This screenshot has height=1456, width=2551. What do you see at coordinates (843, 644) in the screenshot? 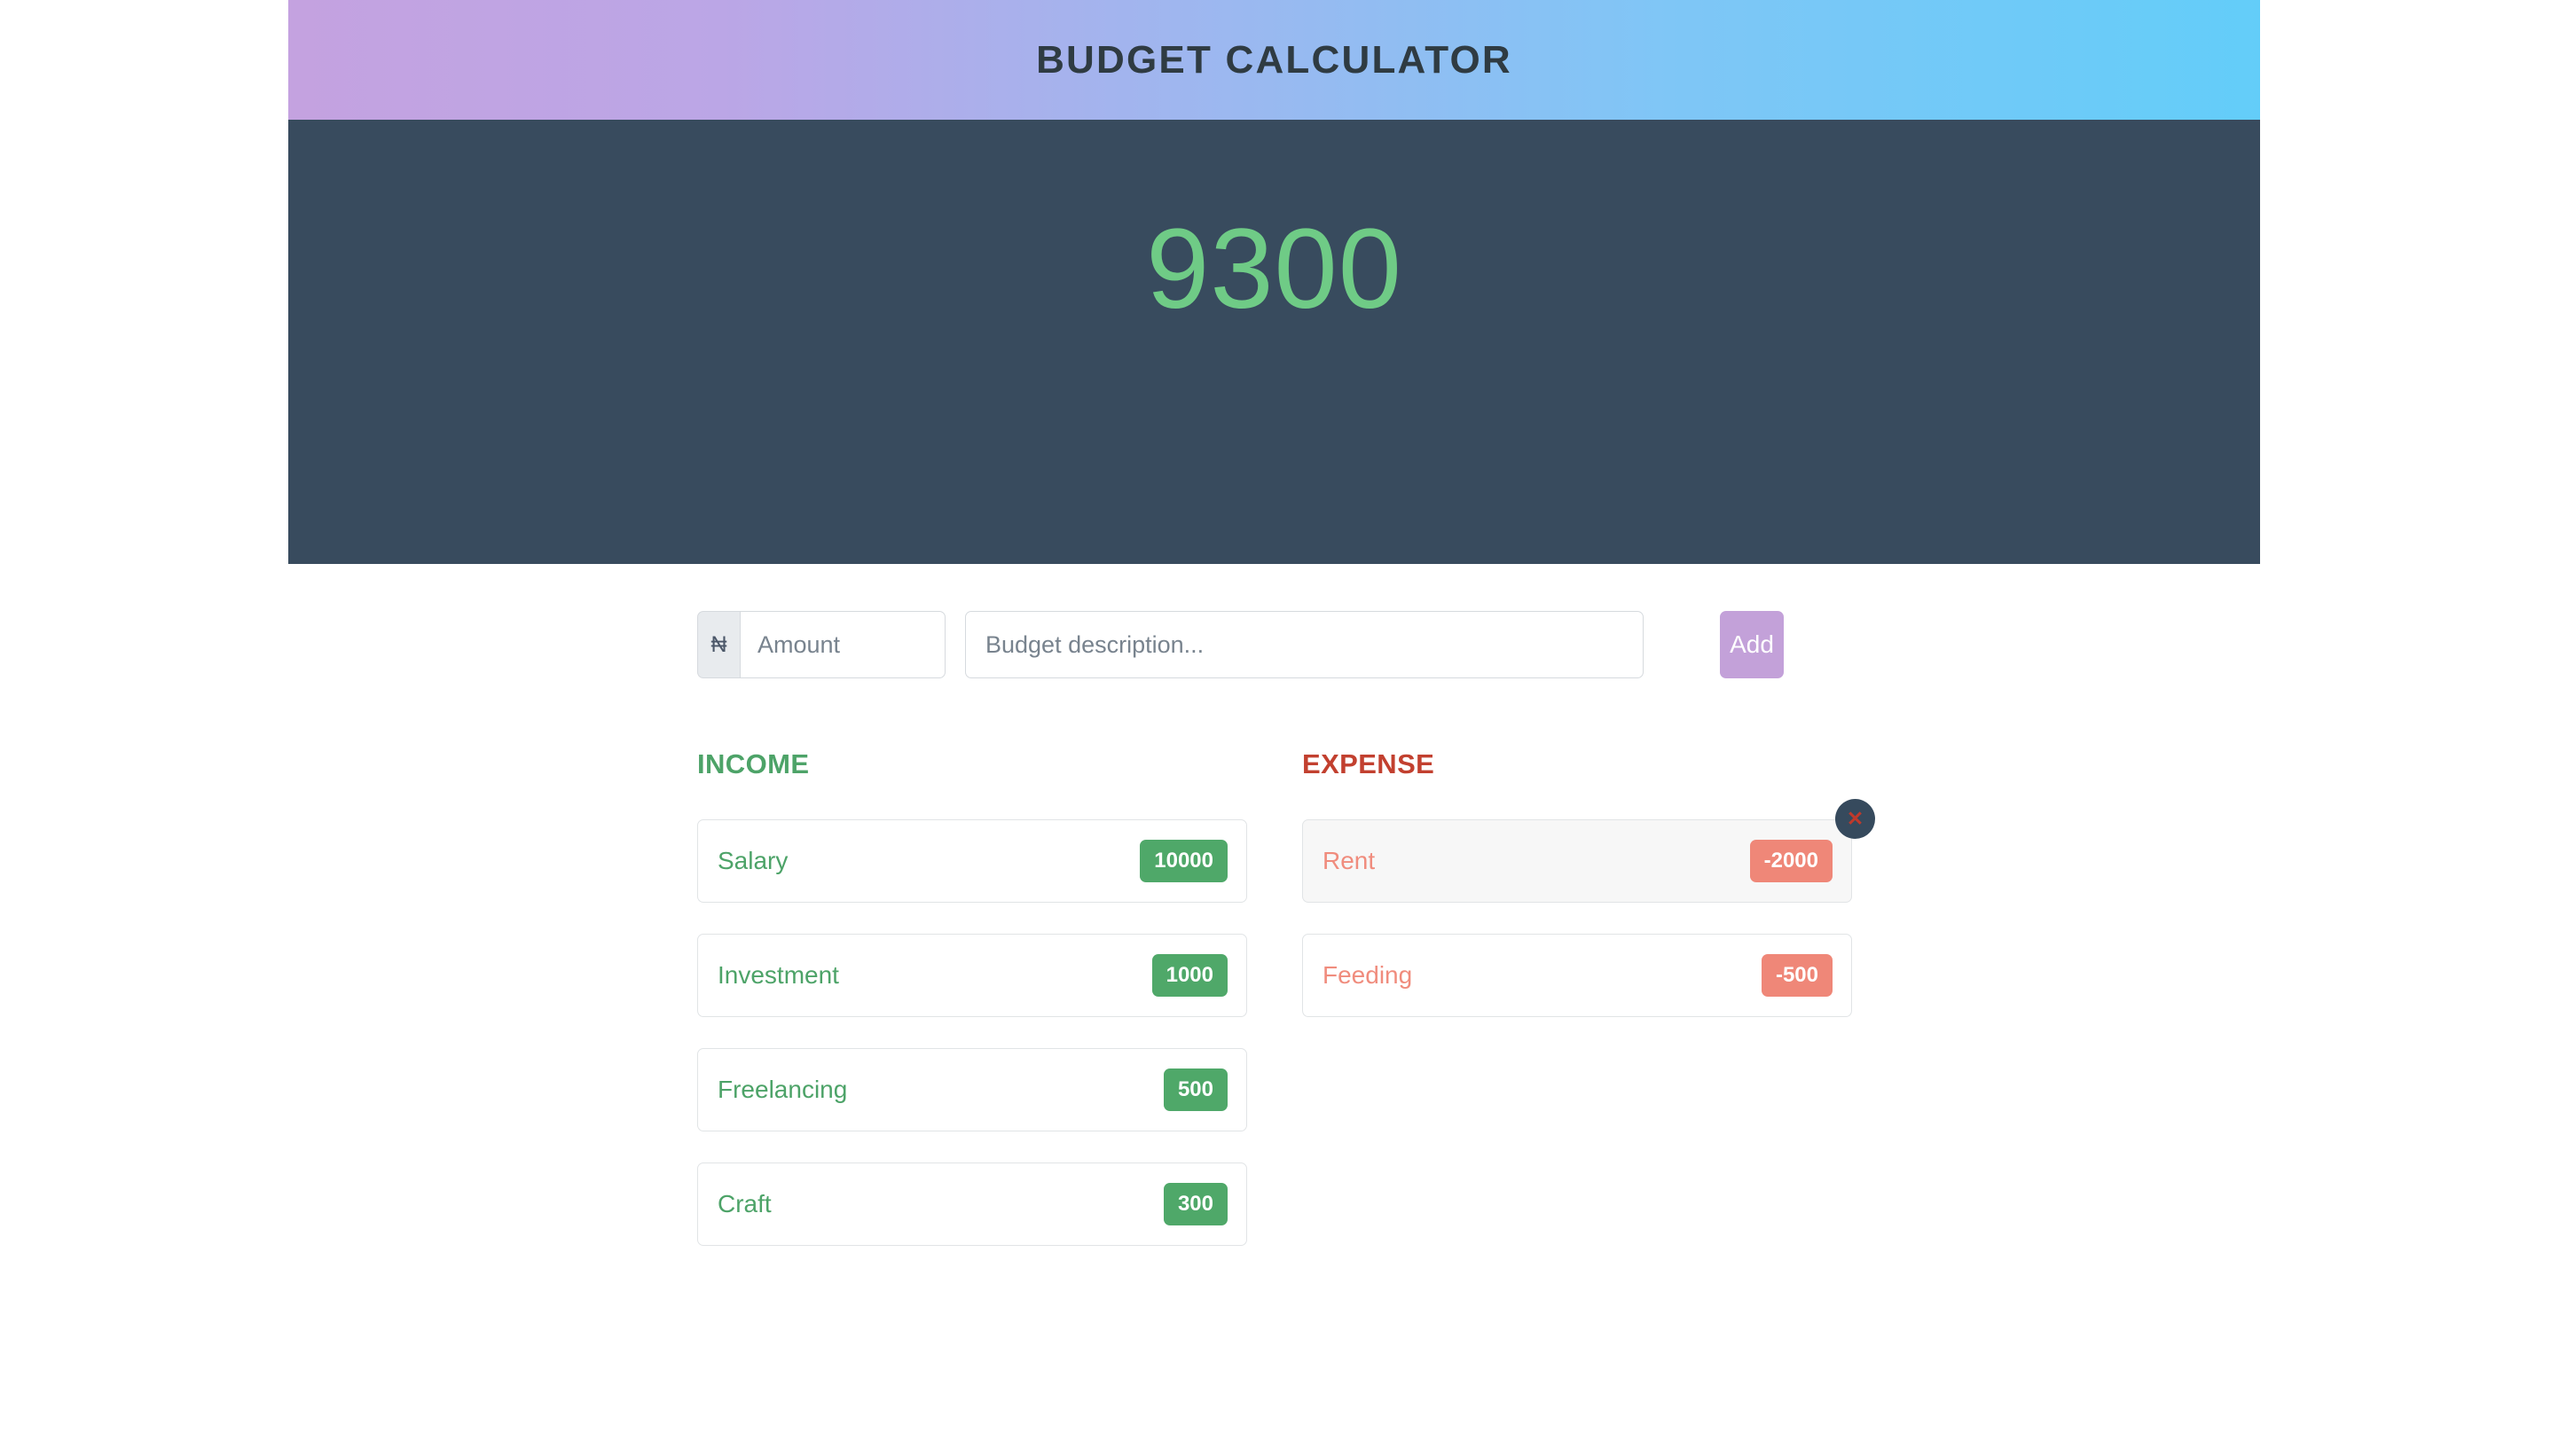
I see `amount-input` at bounding box center [843, 644].